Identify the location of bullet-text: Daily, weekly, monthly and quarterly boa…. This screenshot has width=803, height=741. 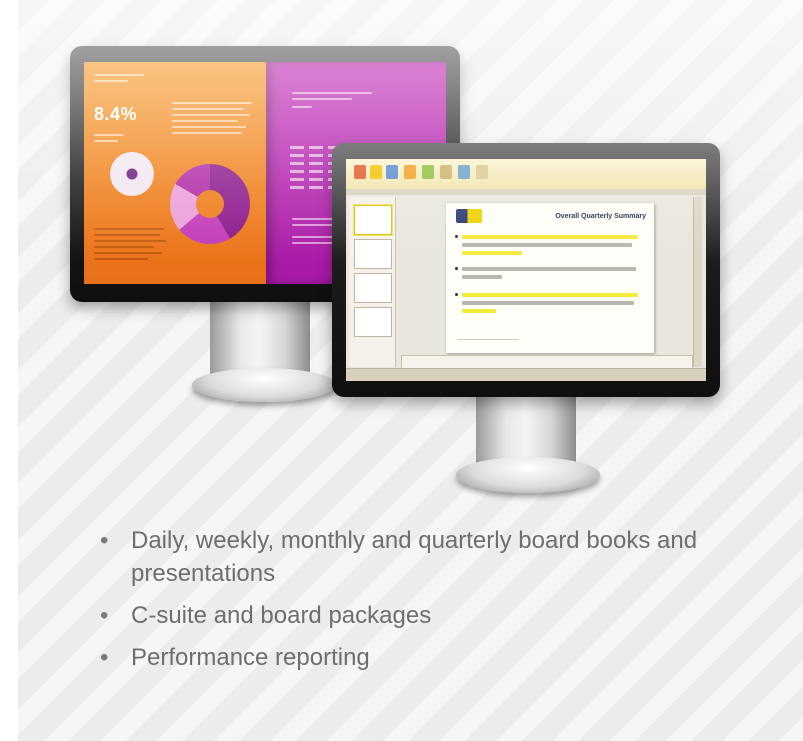
(414, 557).